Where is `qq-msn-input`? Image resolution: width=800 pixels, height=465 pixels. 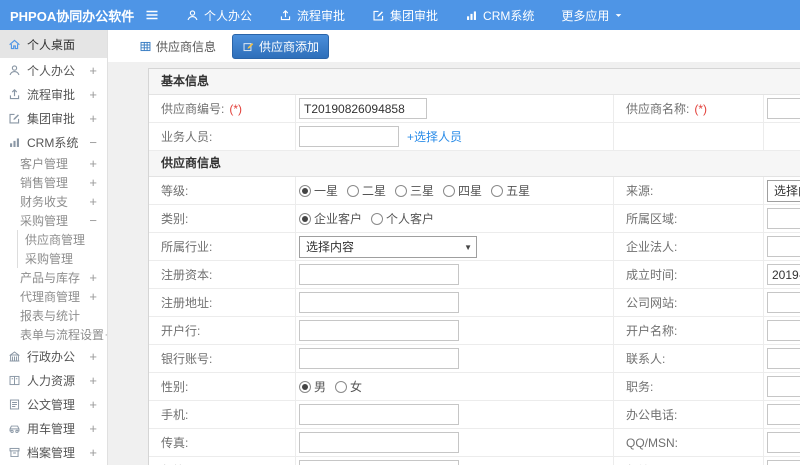
qq-msn-input is located at coordinates (783, 442).